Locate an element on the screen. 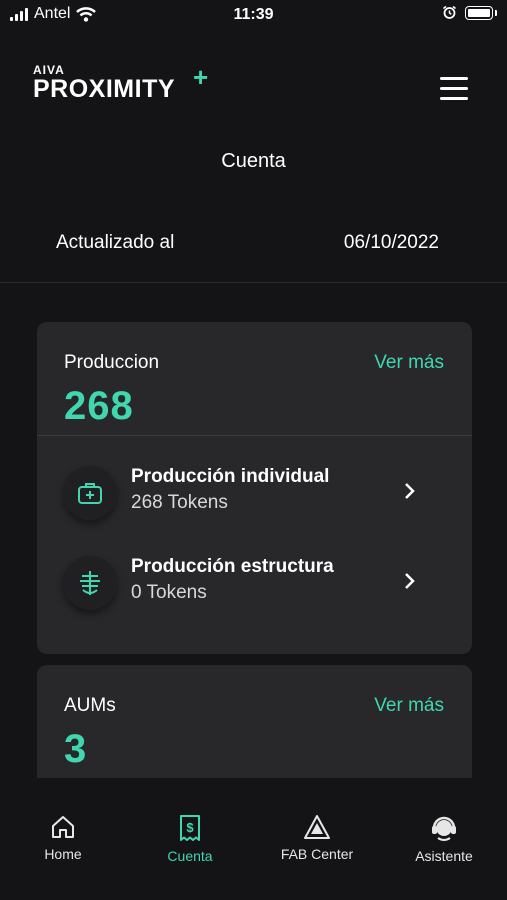 The width and height of the screenshot is (507, 900). status-right is located at coordinates (469, 12).